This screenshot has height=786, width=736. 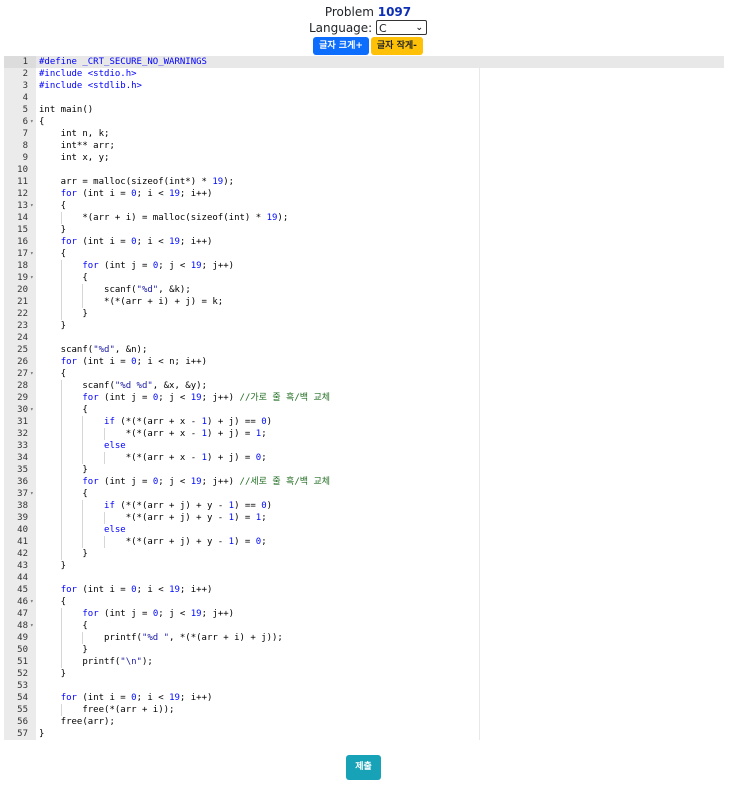 What do you see at coordinates (419, 28) in the screenshot?
I see `chevron-down-icon: ⌄` at bounding box center [419, 28].